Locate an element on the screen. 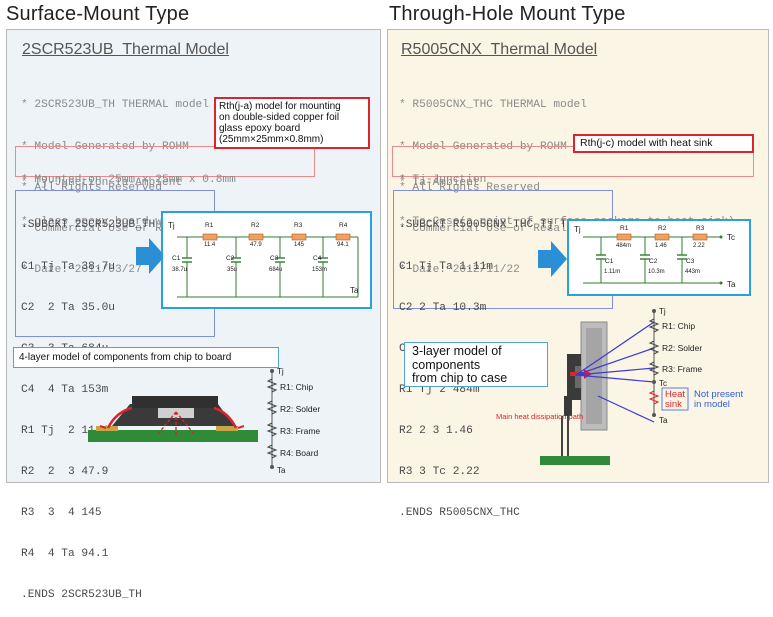 The height and width of the screenshot is (617, 773). capacitor-value: 38.7u is located at coordinates (179, 270).